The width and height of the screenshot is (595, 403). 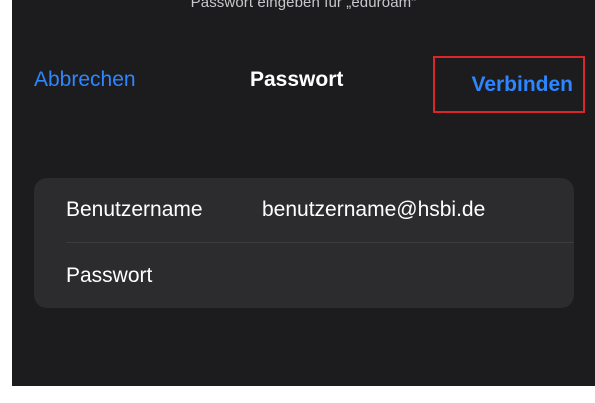 I want to click on password-row: Passwort, so click(x=304, y=276).